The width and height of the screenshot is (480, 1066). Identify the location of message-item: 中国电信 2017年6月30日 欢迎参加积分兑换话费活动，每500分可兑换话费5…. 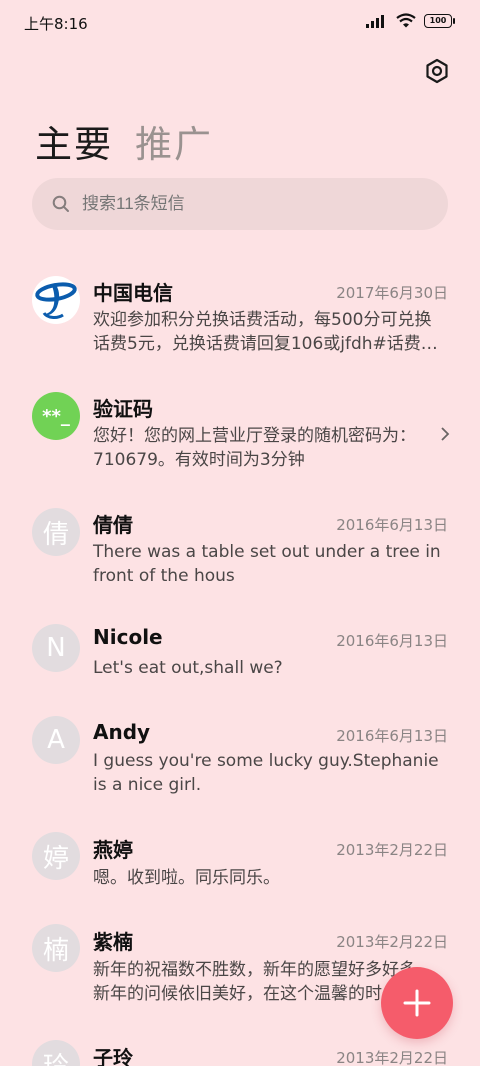
(240, 310).